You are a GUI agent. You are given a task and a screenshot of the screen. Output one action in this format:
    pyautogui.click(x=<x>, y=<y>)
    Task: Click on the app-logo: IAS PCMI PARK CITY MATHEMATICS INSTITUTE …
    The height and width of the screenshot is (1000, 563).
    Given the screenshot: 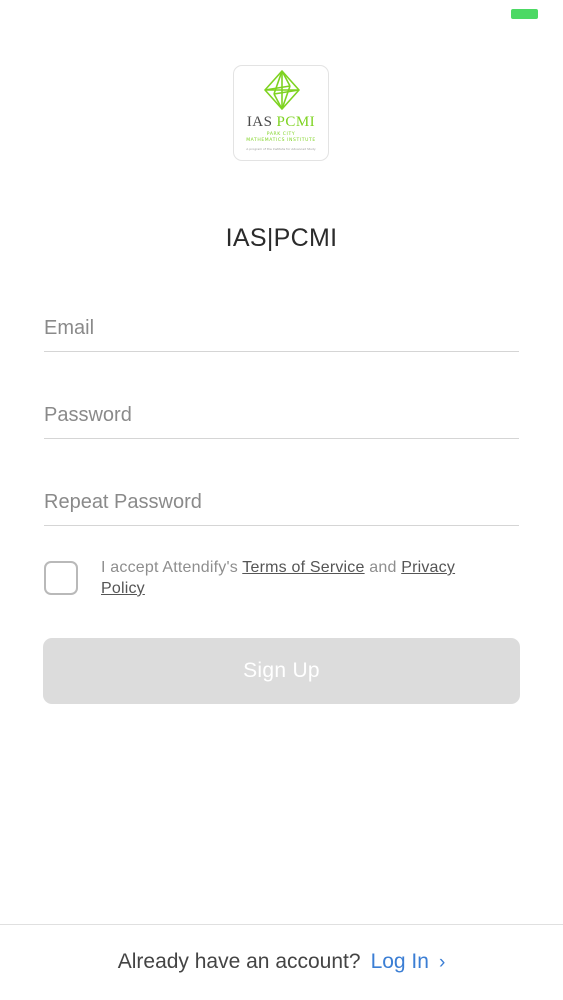 What is the action you would take?
    pyautogui.click(x=281, y=113)
    